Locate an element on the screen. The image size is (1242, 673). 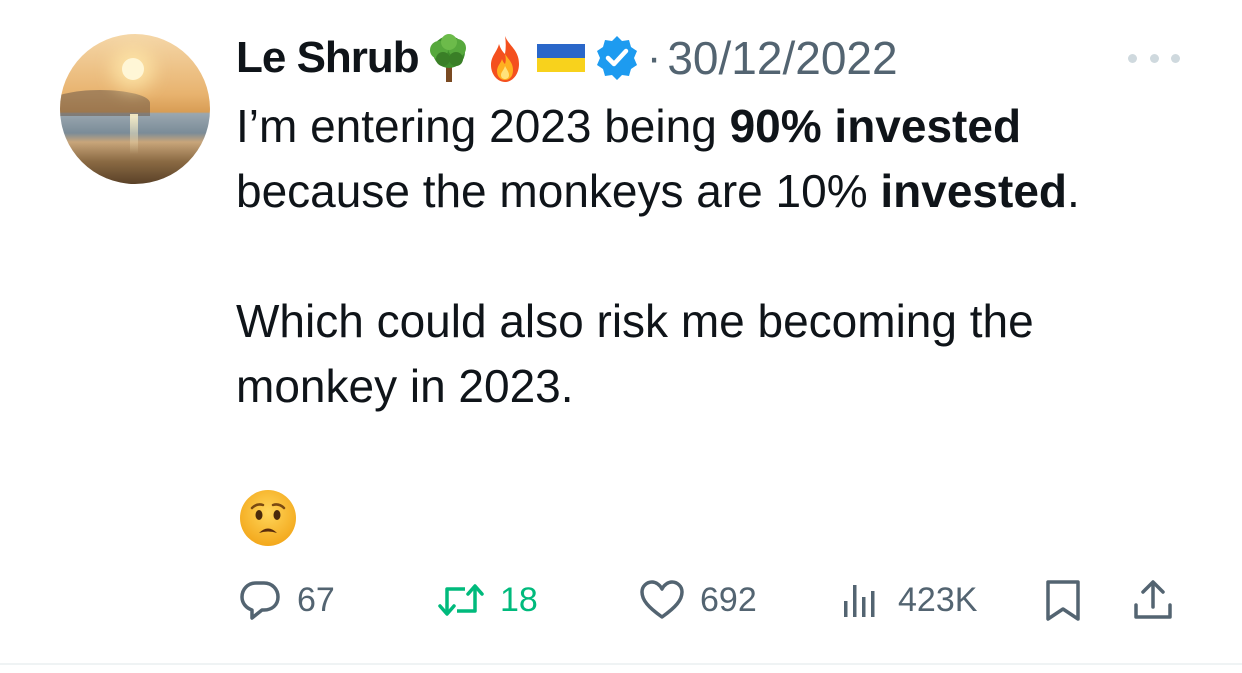
tweet-date: 30/12/2022 is located at coordinates (782, 58).